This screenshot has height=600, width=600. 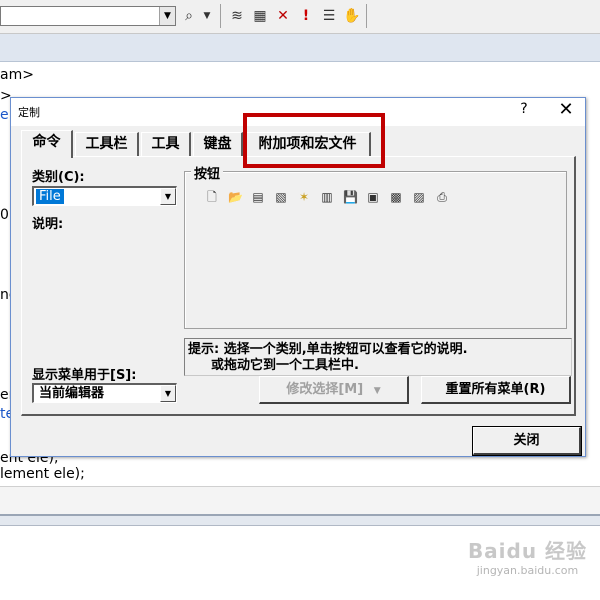 What do you see at coordinates (327, 197) in the screenshot?
I see `file-open-icon: ▥` at bounding box center [327, 197].